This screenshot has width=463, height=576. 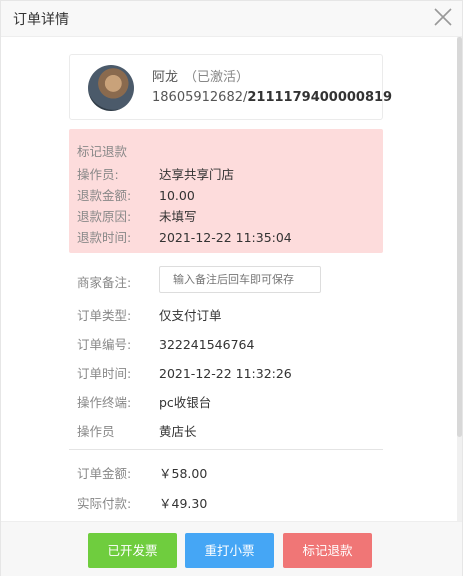 What do you see at coordinates (200, 97) in the screenshot?
I see `member-phone: 18605912682/` at bounding box center [200, 97].